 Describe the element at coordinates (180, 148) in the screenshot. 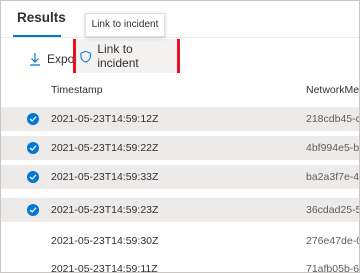

I see `table-row: 2021-05-23T14:59:22Z 4bf994e5-be0e` at that location.